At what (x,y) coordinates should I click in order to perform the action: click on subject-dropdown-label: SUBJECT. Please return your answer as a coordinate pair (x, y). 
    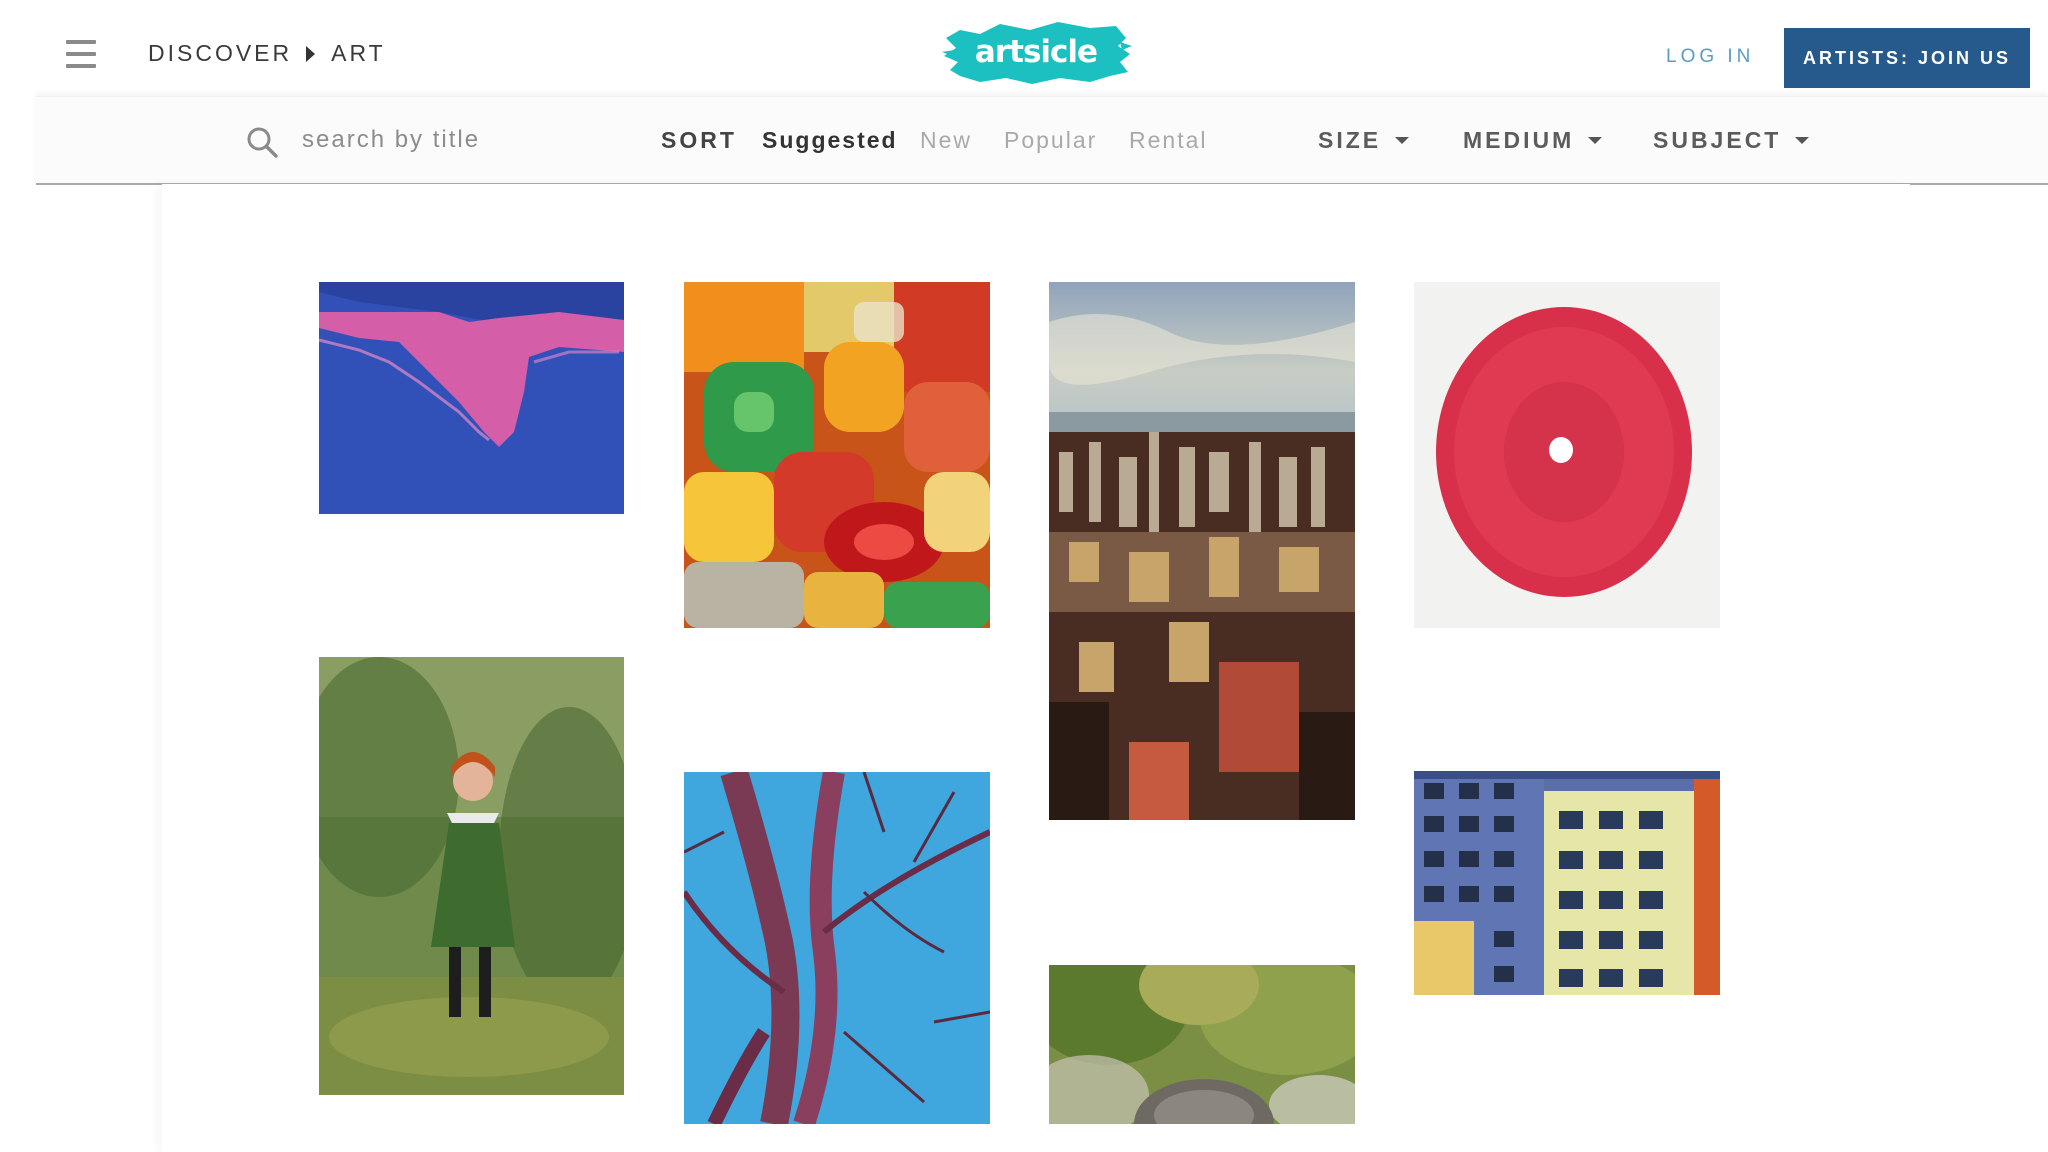
    Looking at the image, I should click on (1717, 140).